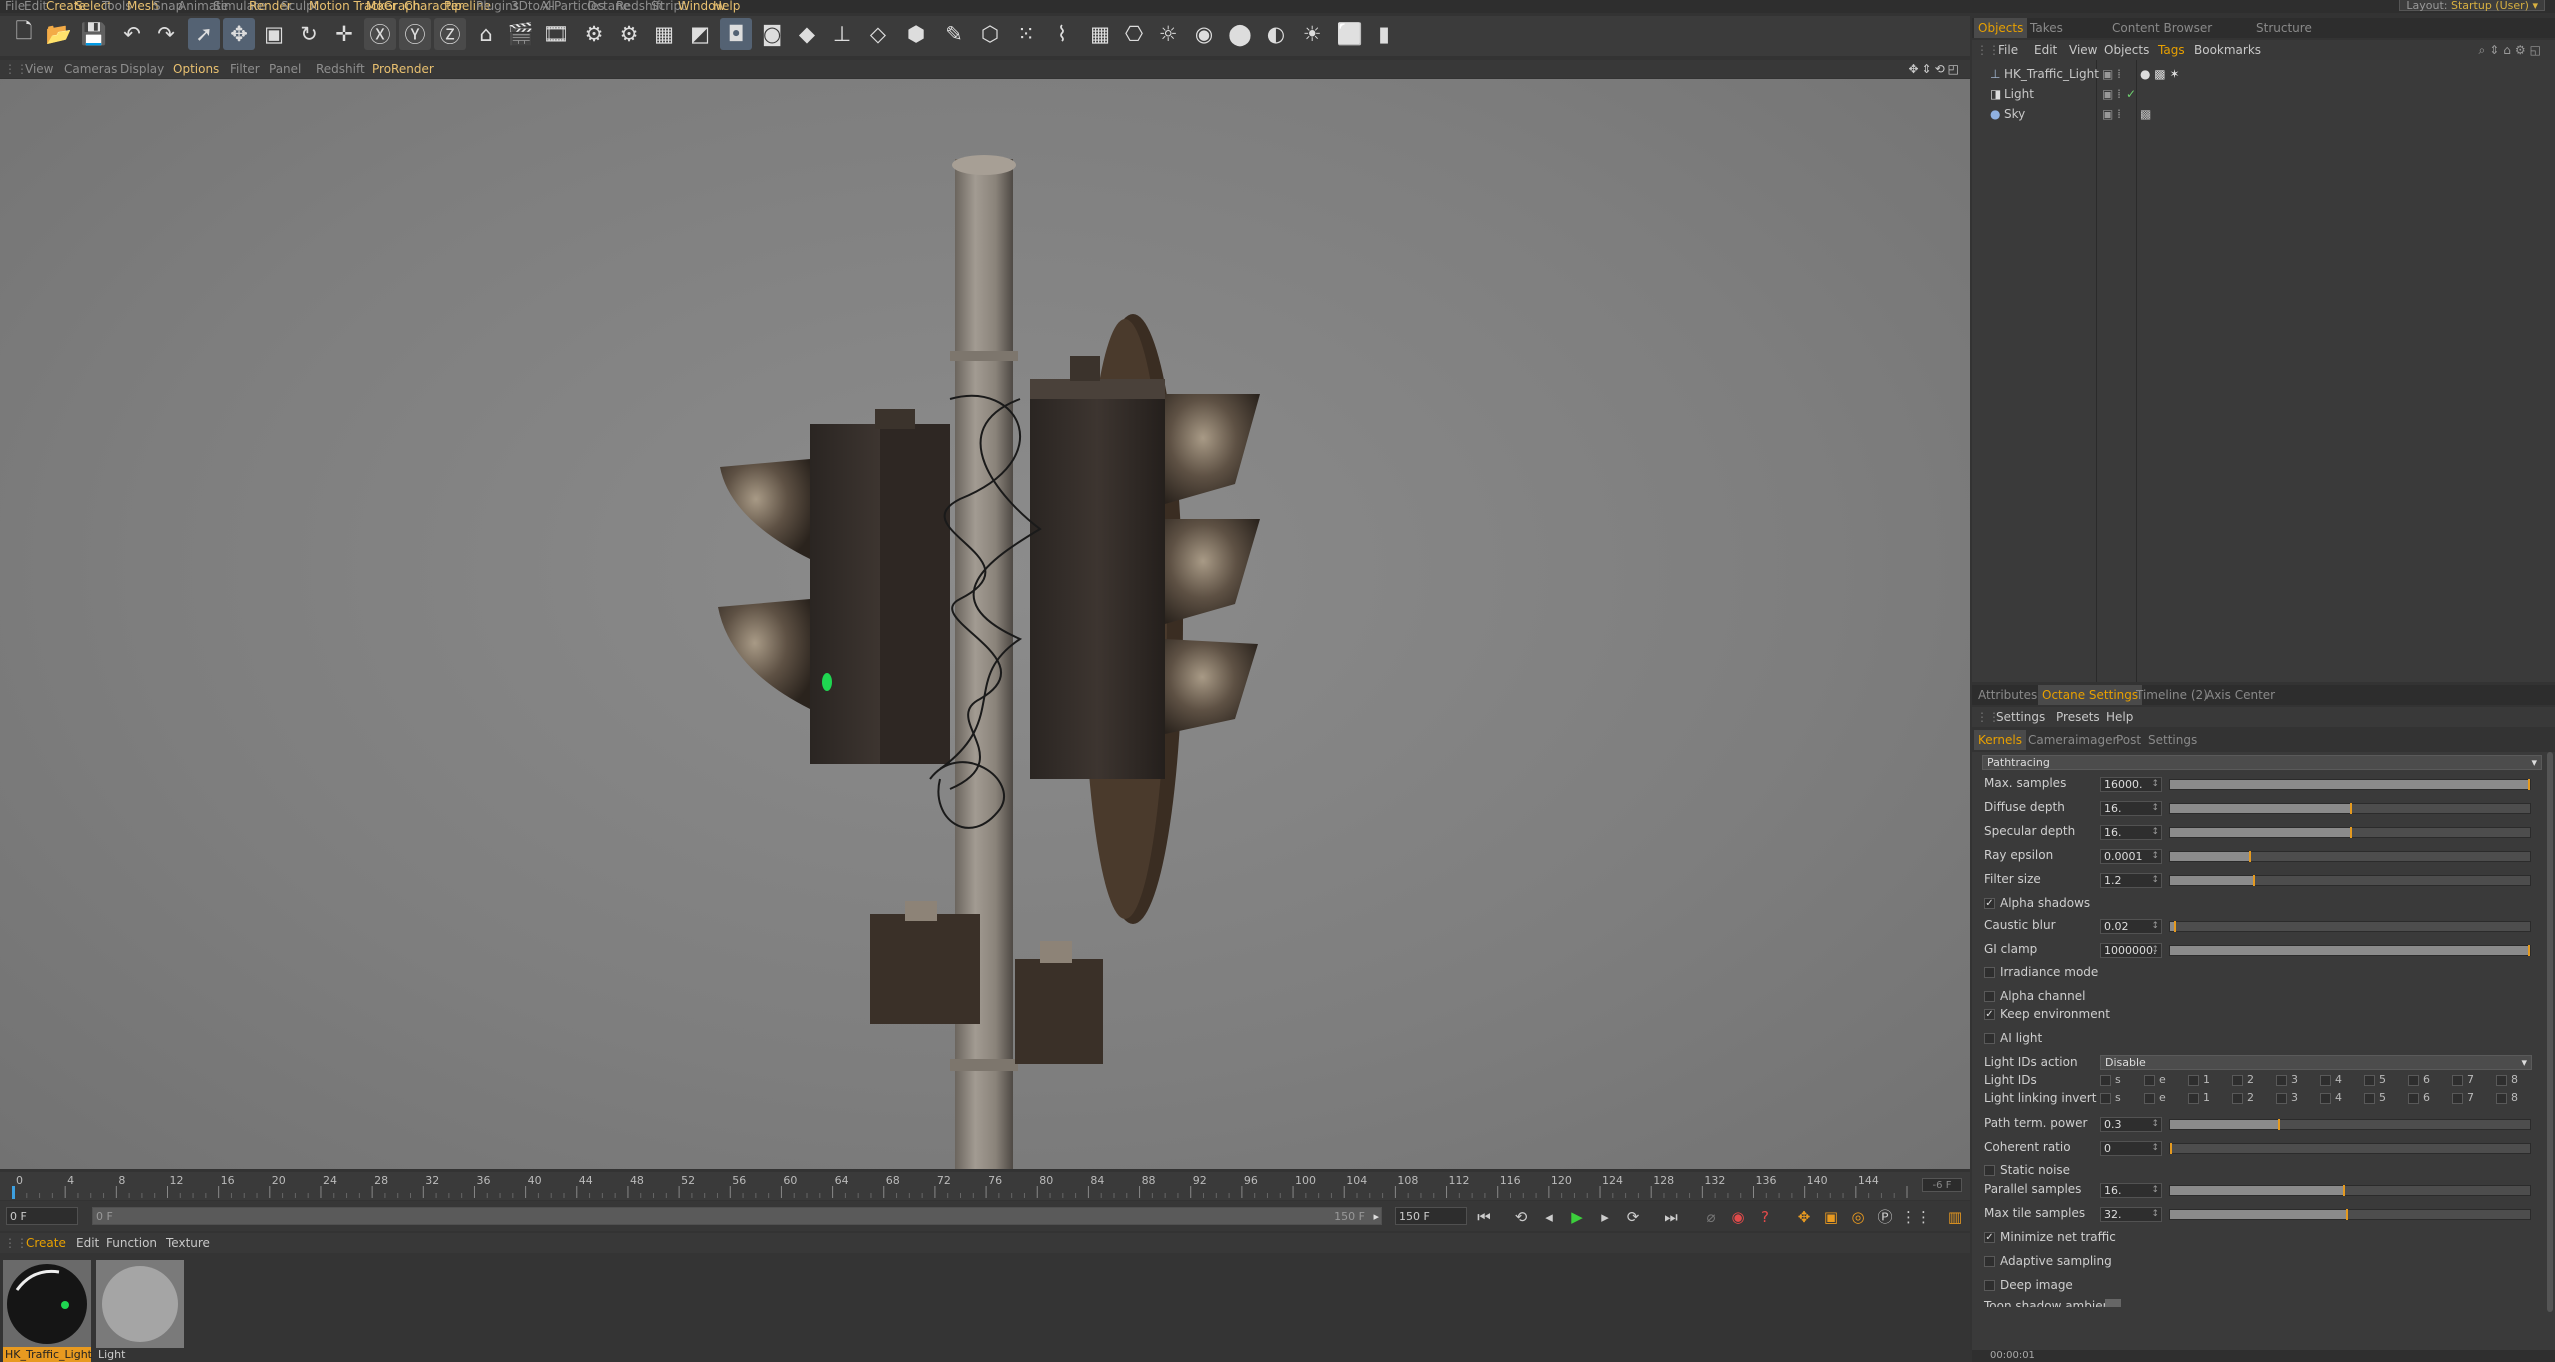 The height and width of the screenshot is (1362, 2555). Describe the element at coordinates (2237, 1098) in the screenshot. I see `light-linking-2-checkbox` at that location.